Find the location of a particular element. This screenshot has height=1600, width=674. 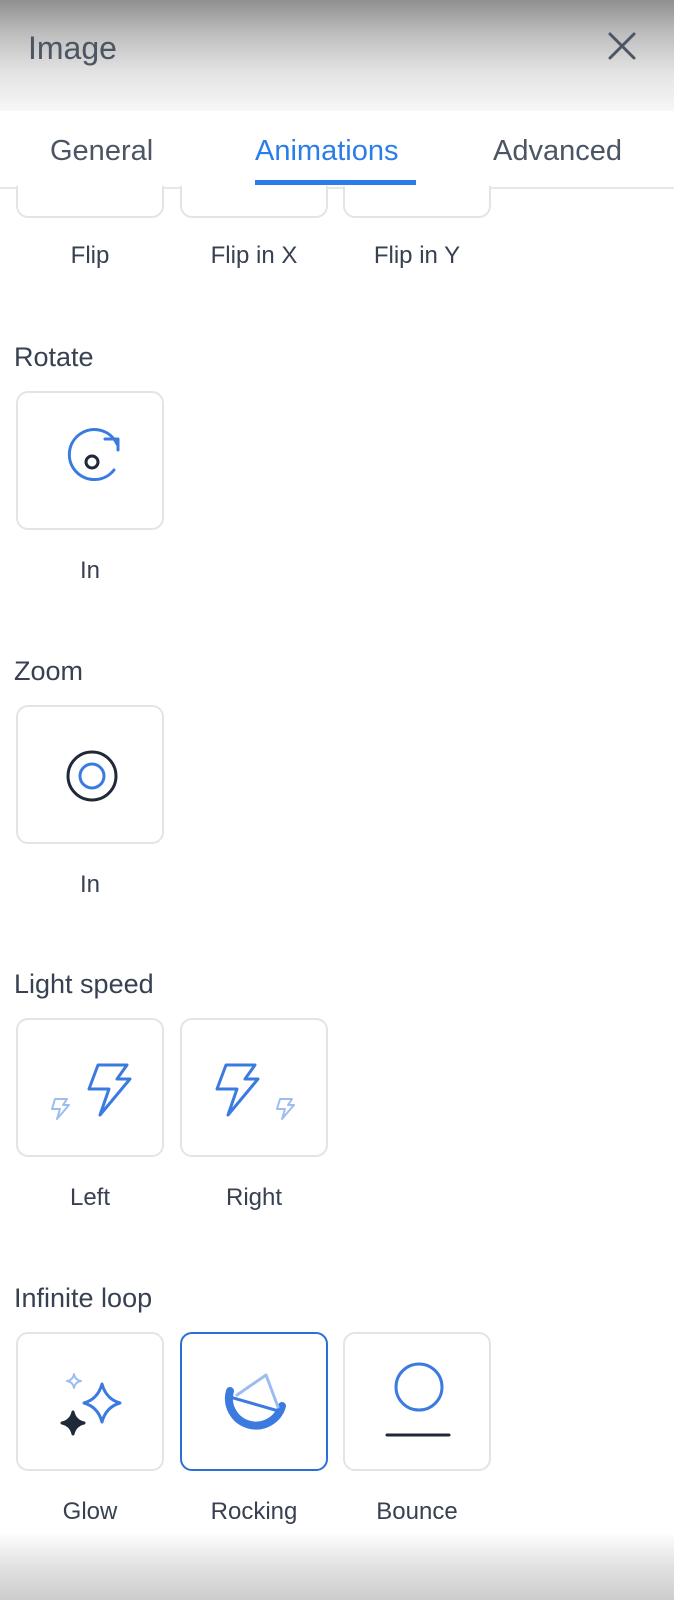

light-speed-section-title: Light speed is located at coordinates (84, 984).